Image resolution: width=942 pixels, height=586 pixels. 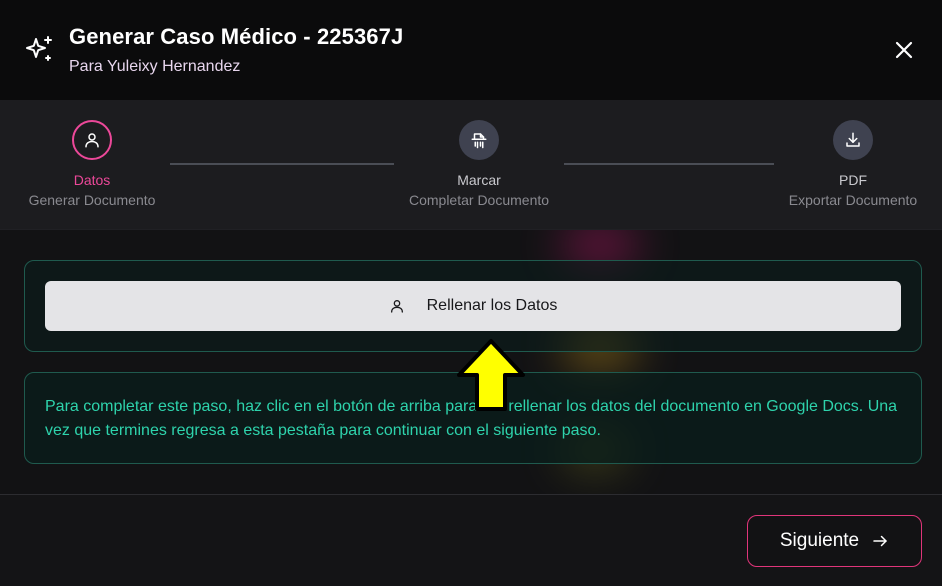 I want to click on modal-subtitle: Para Yuleixy Hernandez, so click(x=155, y=66).